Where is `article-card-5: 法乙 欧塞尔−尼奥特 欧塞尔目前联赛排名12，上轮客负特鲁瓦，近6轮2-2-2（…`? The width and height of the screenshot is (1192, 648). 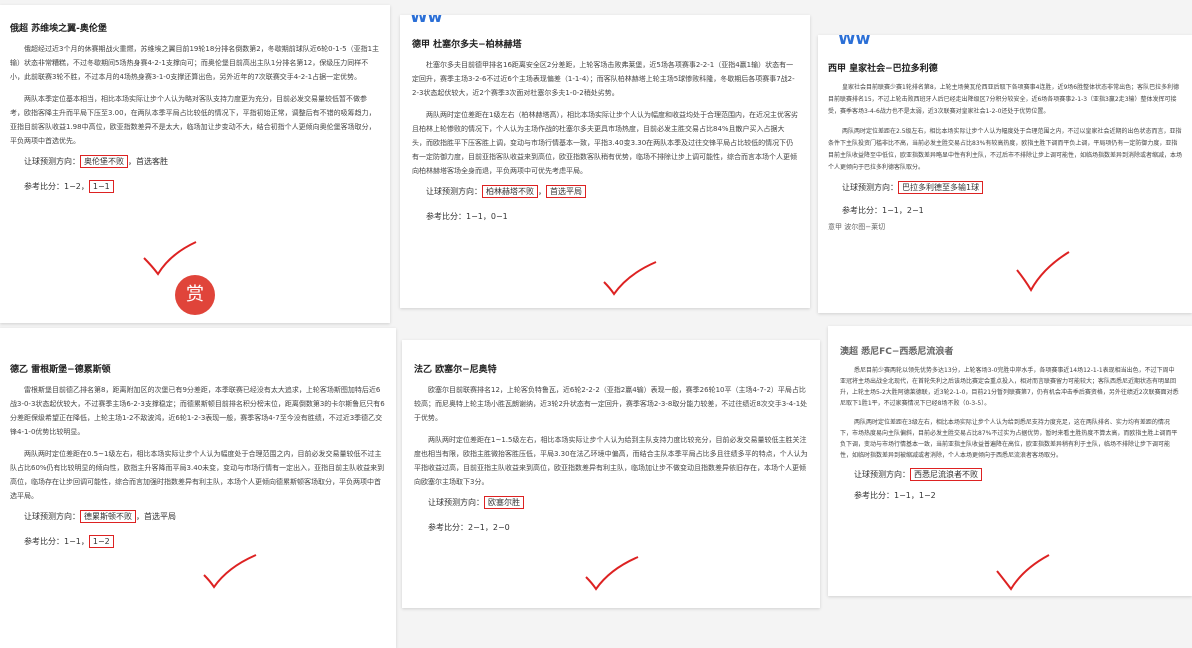 article-card-5: 法乙 欧塞尔−尼奥特 欧塞尔目前联赛排名12，上轮客负特鲁瓦，近6轮2-2-2（… is located at coordinates (611, 474).